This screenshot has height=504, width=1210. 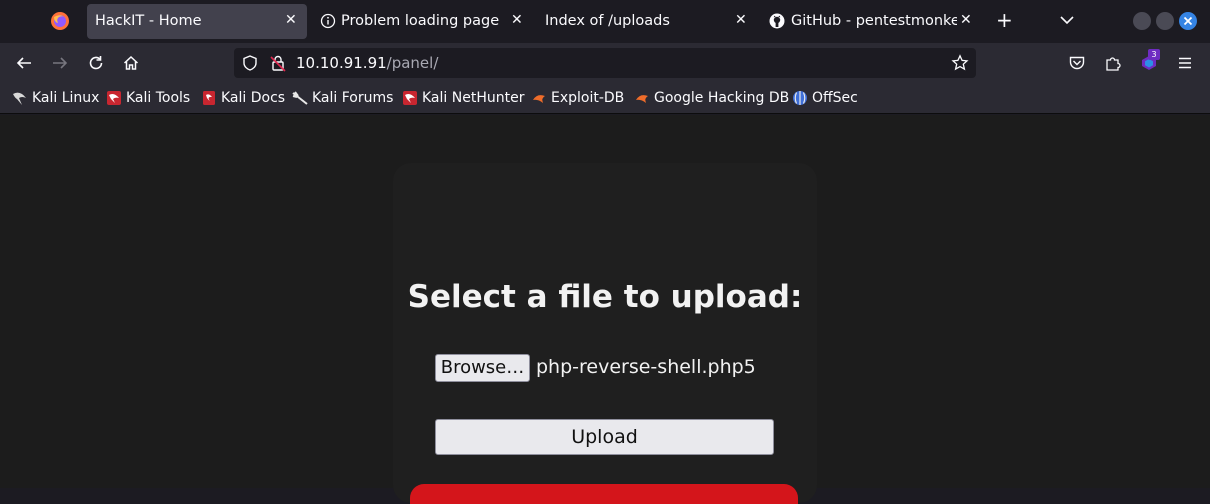 I want to click on bookmark-label: Kali Linux, so click(x=66, y=98).